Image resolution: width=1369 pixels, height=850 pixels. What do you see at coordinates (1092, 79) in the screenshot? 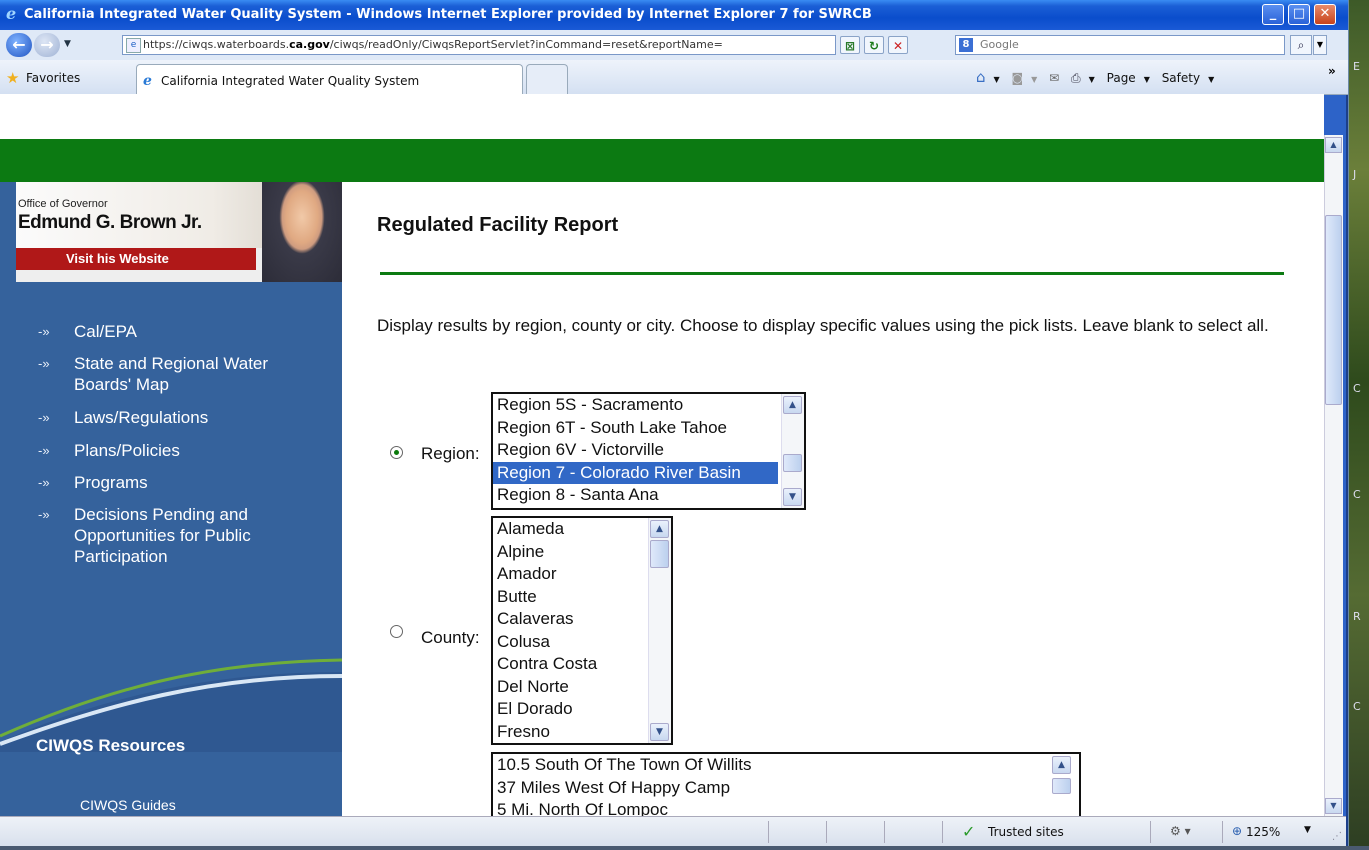
I see `print-dropdown-icon: ▼` at bounding box center [1092, 79].